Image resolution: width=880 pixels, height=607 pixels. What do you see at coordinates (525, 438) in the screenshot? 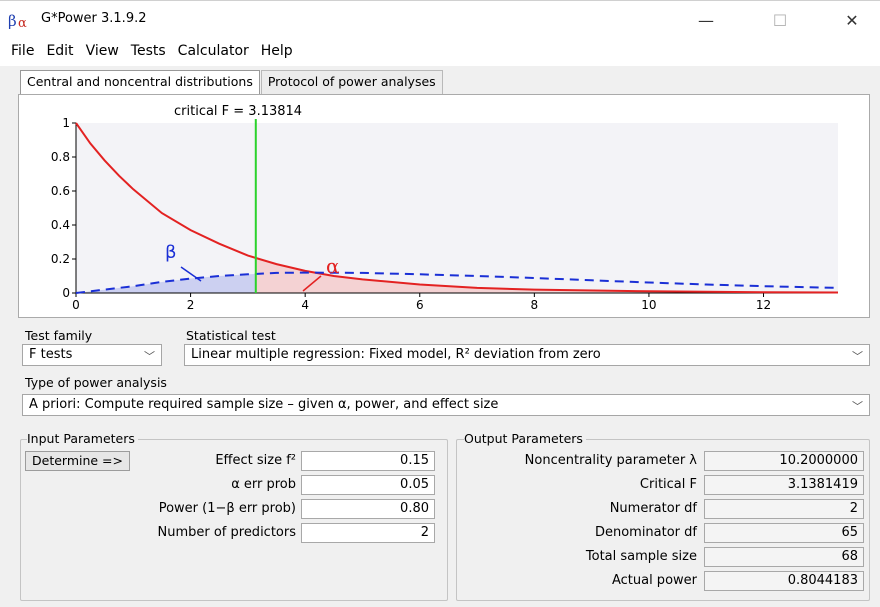
I see `output-parameters-title: Output Parameters` at bounding box center [525, 438].